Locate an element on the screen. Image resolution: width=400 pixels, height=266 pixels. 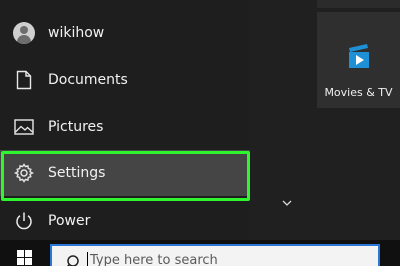
power-icon is located at coordinates (24, 221).